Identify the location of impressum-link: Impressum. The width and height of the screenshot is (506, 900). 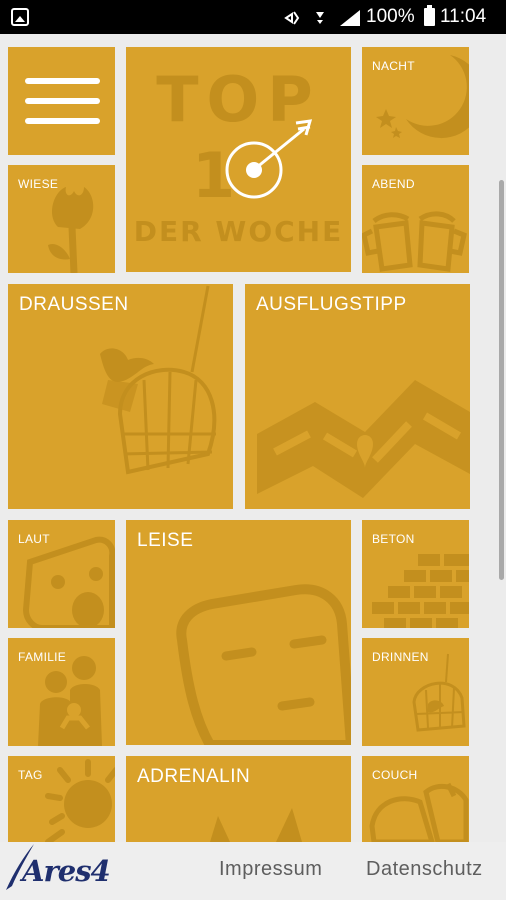
(270, 869).